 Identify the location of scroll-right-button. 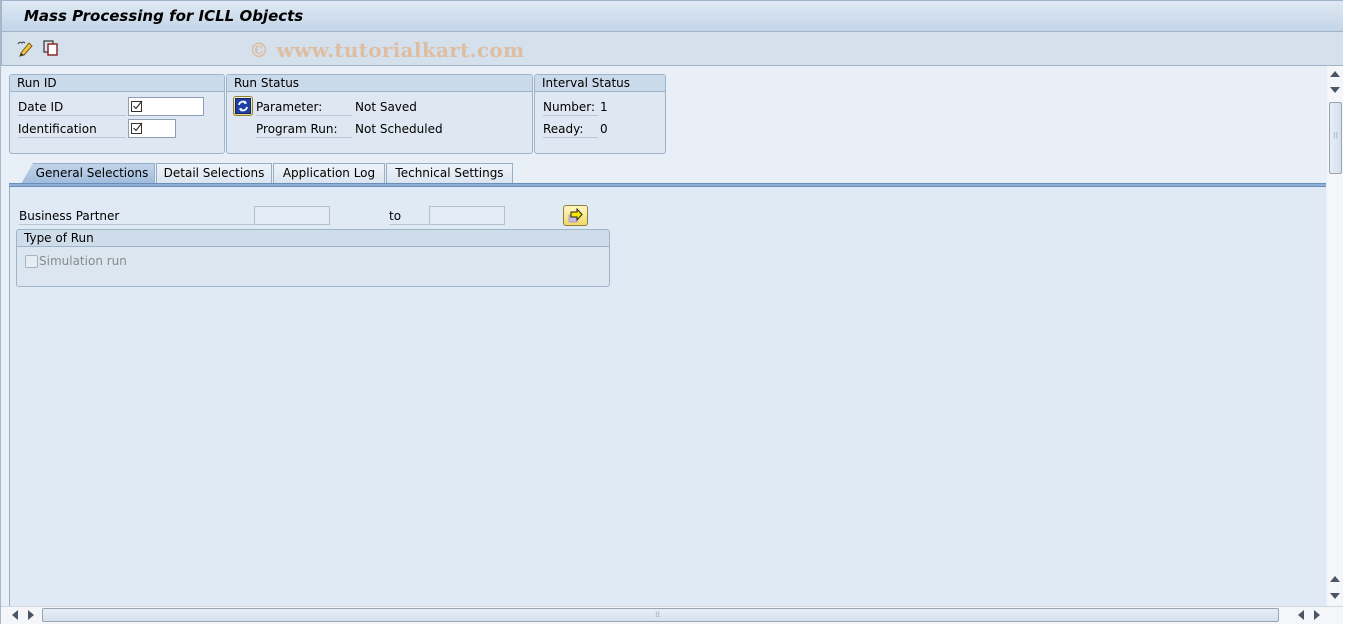
(31, 615).